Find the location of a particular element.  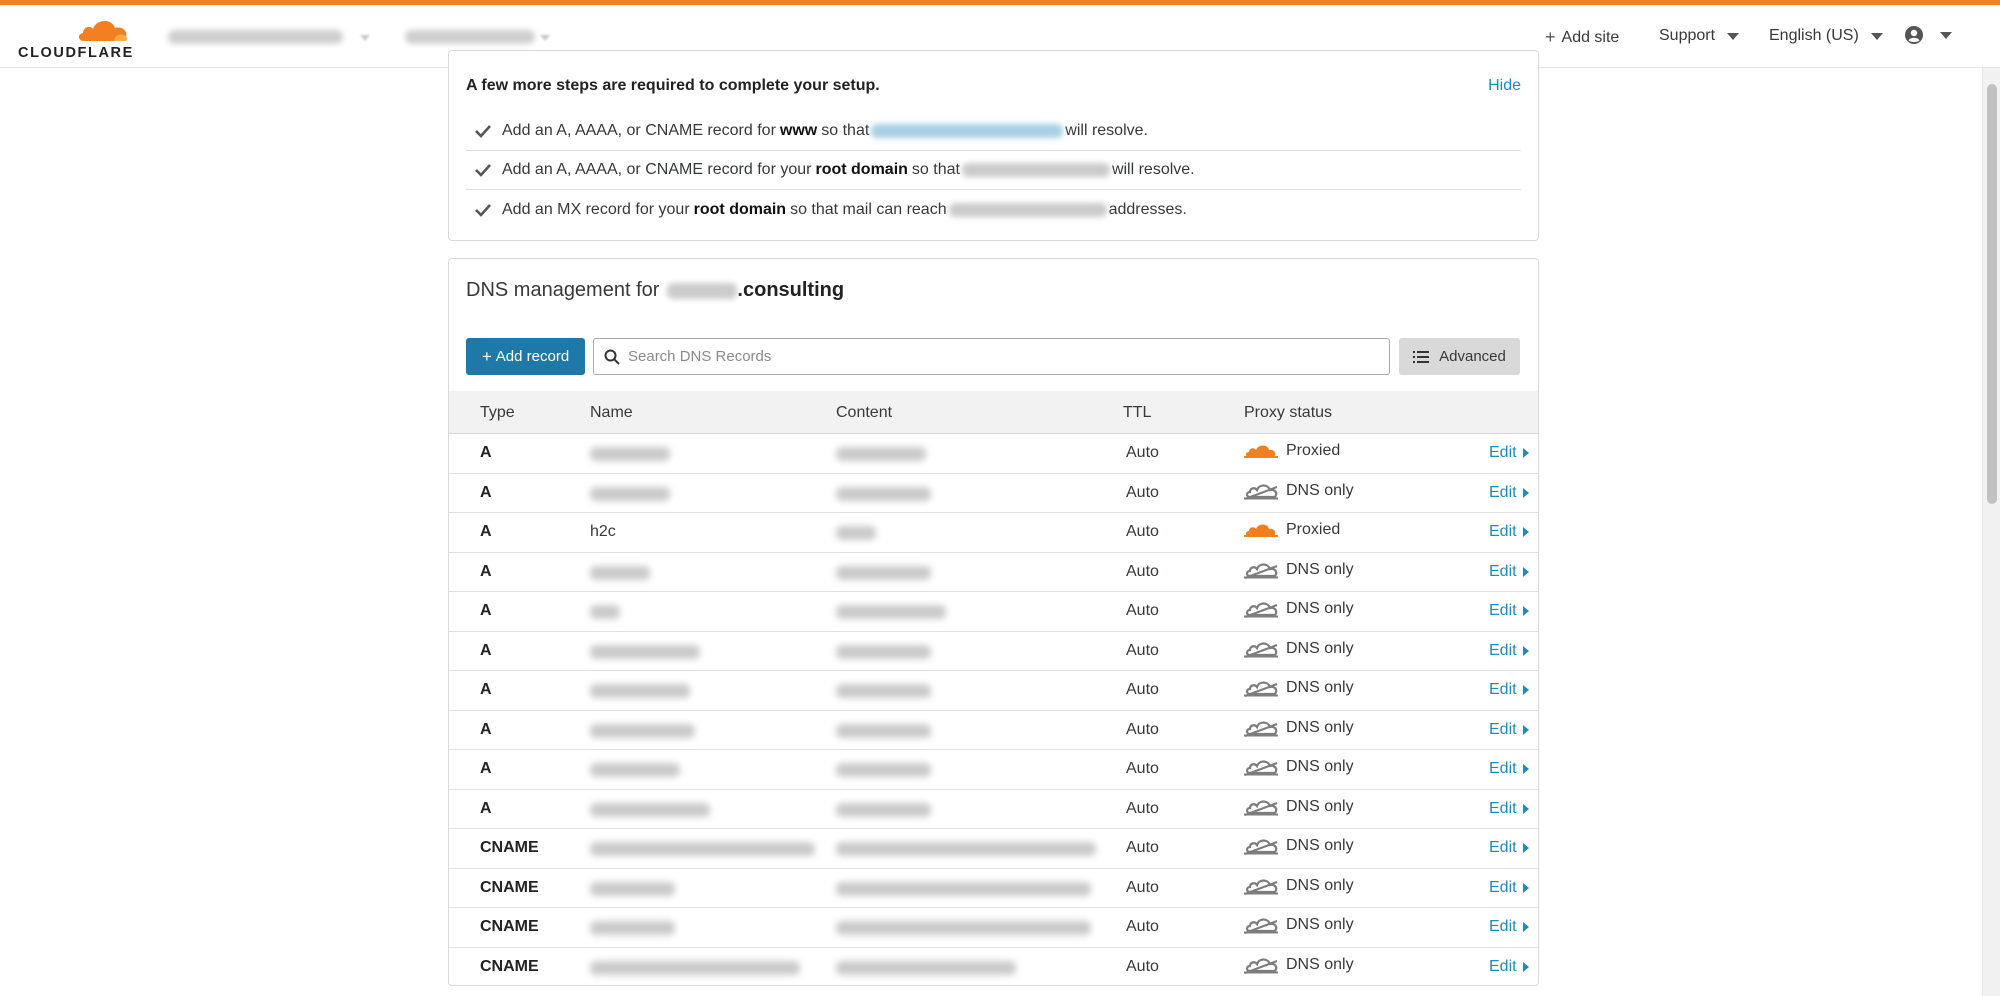

scrollbar-thumb is located at coordinates (1992, 294).